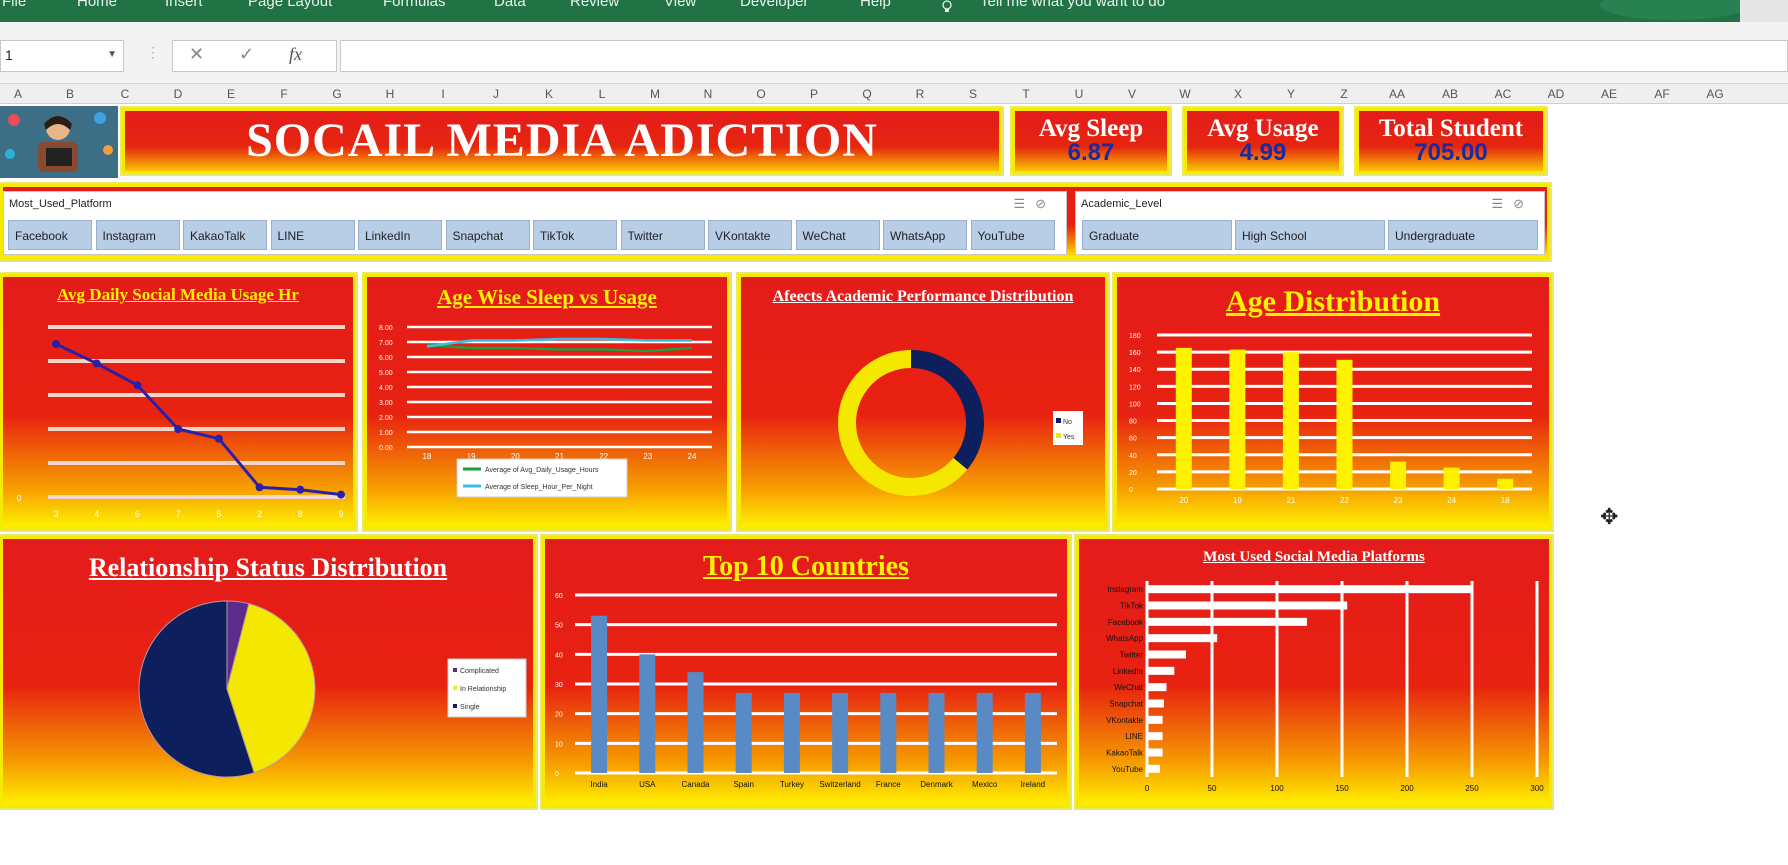 This screenshot has width=1788, height=865. What do you see at coordinates (1124, 720) in the screenshot?
I see `y-tick-label: VKontakte` at bounding box center [1124, 720].